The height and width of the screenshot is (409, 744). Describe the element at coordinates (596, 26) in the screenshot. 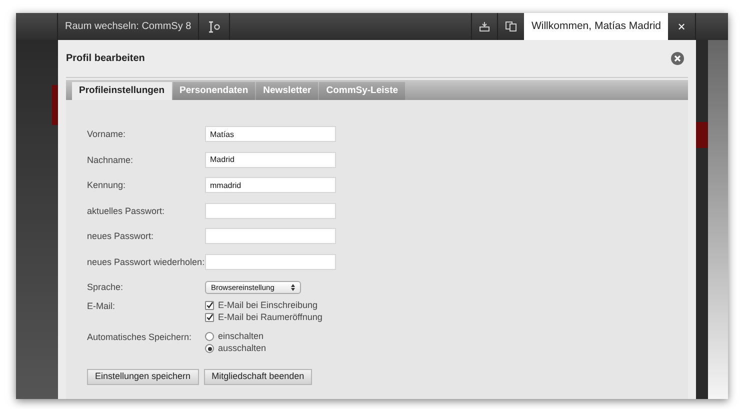

I see `welcome-tab: Willkommen, Matías Madrid` at that location.